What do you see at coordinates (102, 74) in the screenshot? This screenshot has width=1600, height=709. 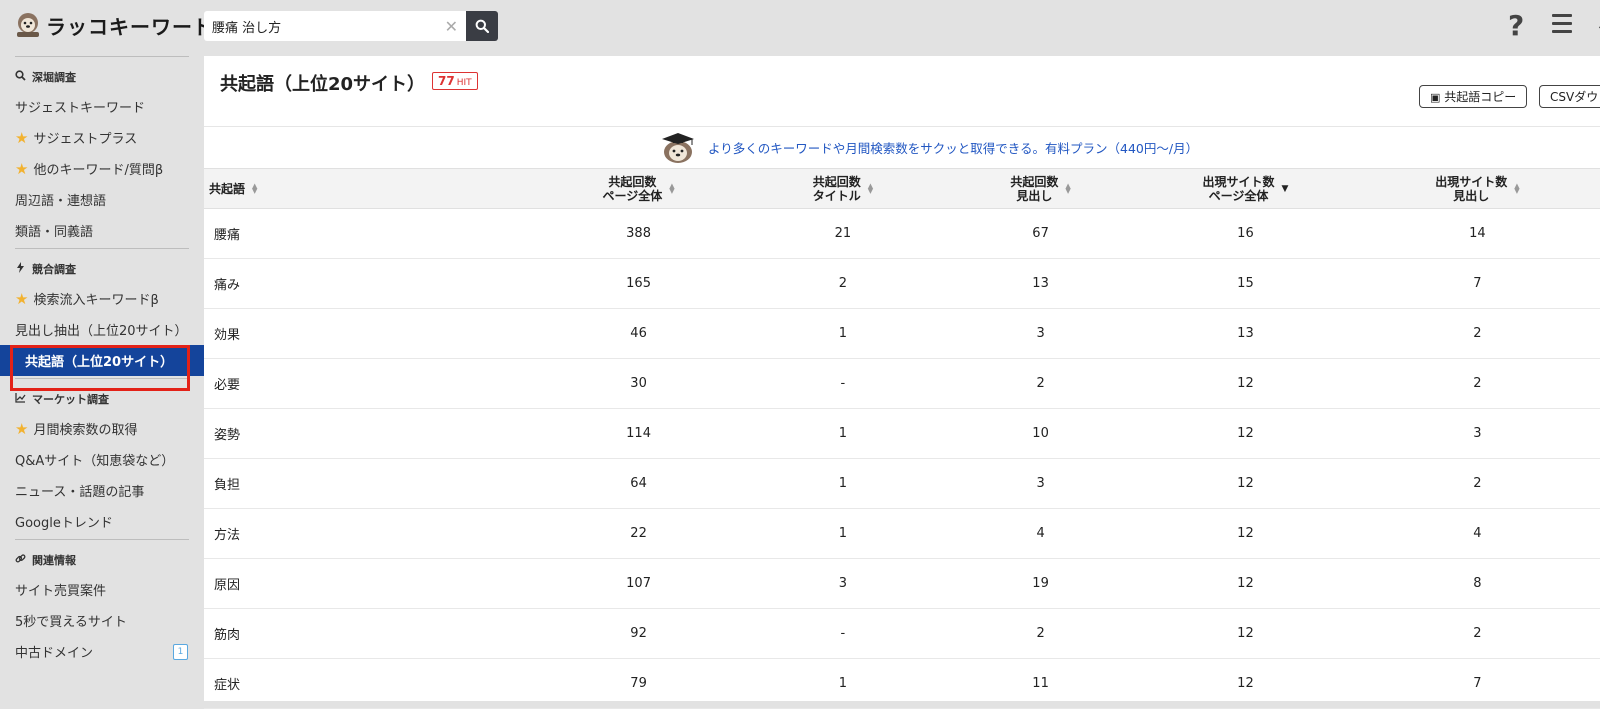 I see `sidebar-section-heading: 深堀調査` at bounding box center [102, 74].